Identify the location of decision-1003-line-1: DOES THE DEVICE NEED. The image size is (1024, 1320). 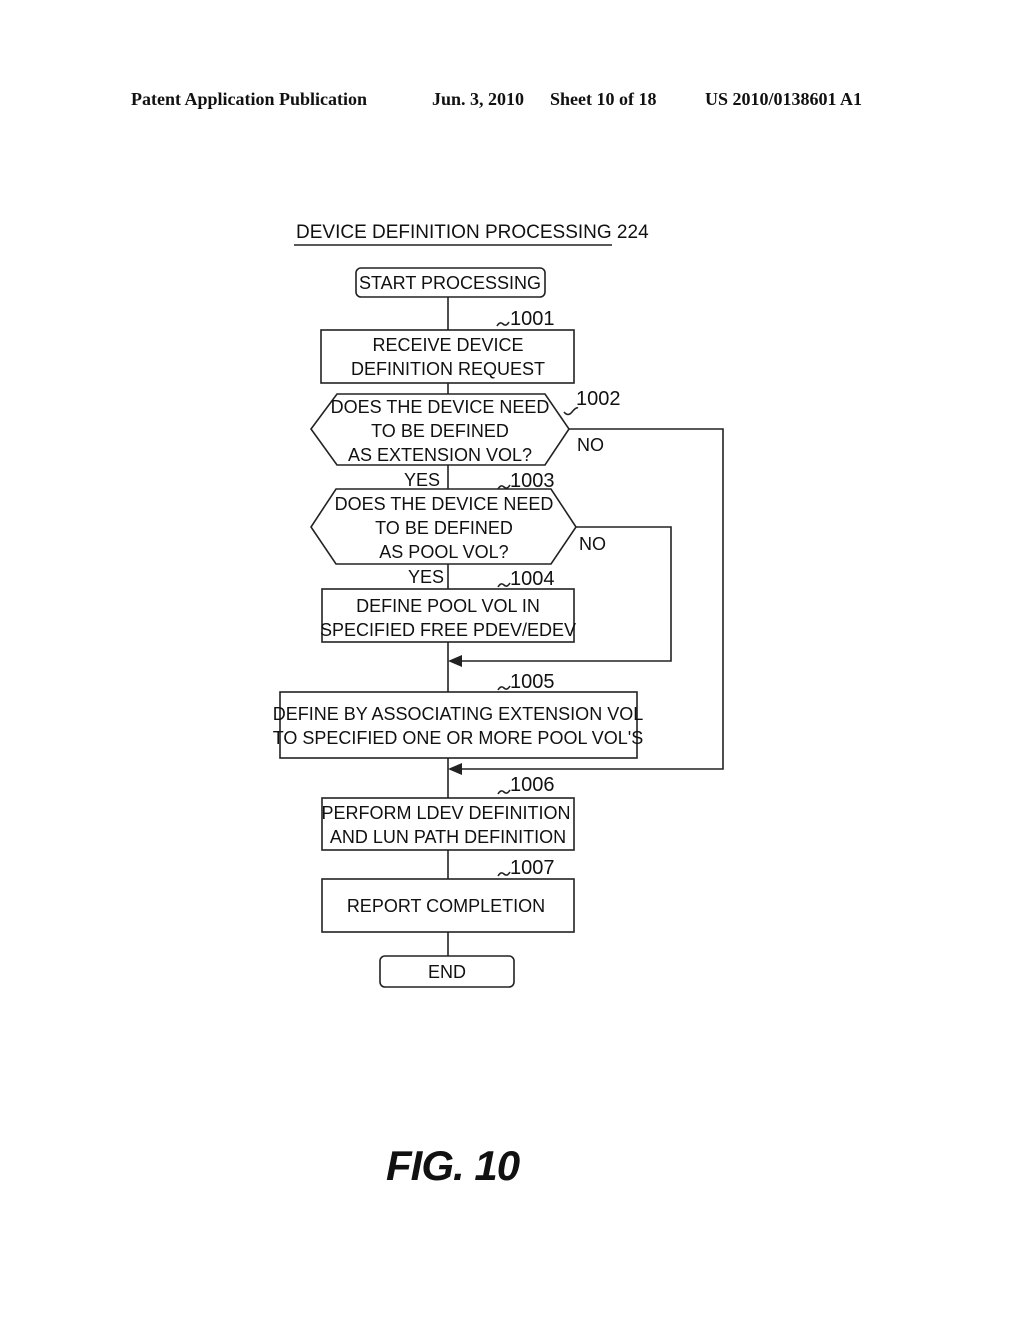
(444, 504).